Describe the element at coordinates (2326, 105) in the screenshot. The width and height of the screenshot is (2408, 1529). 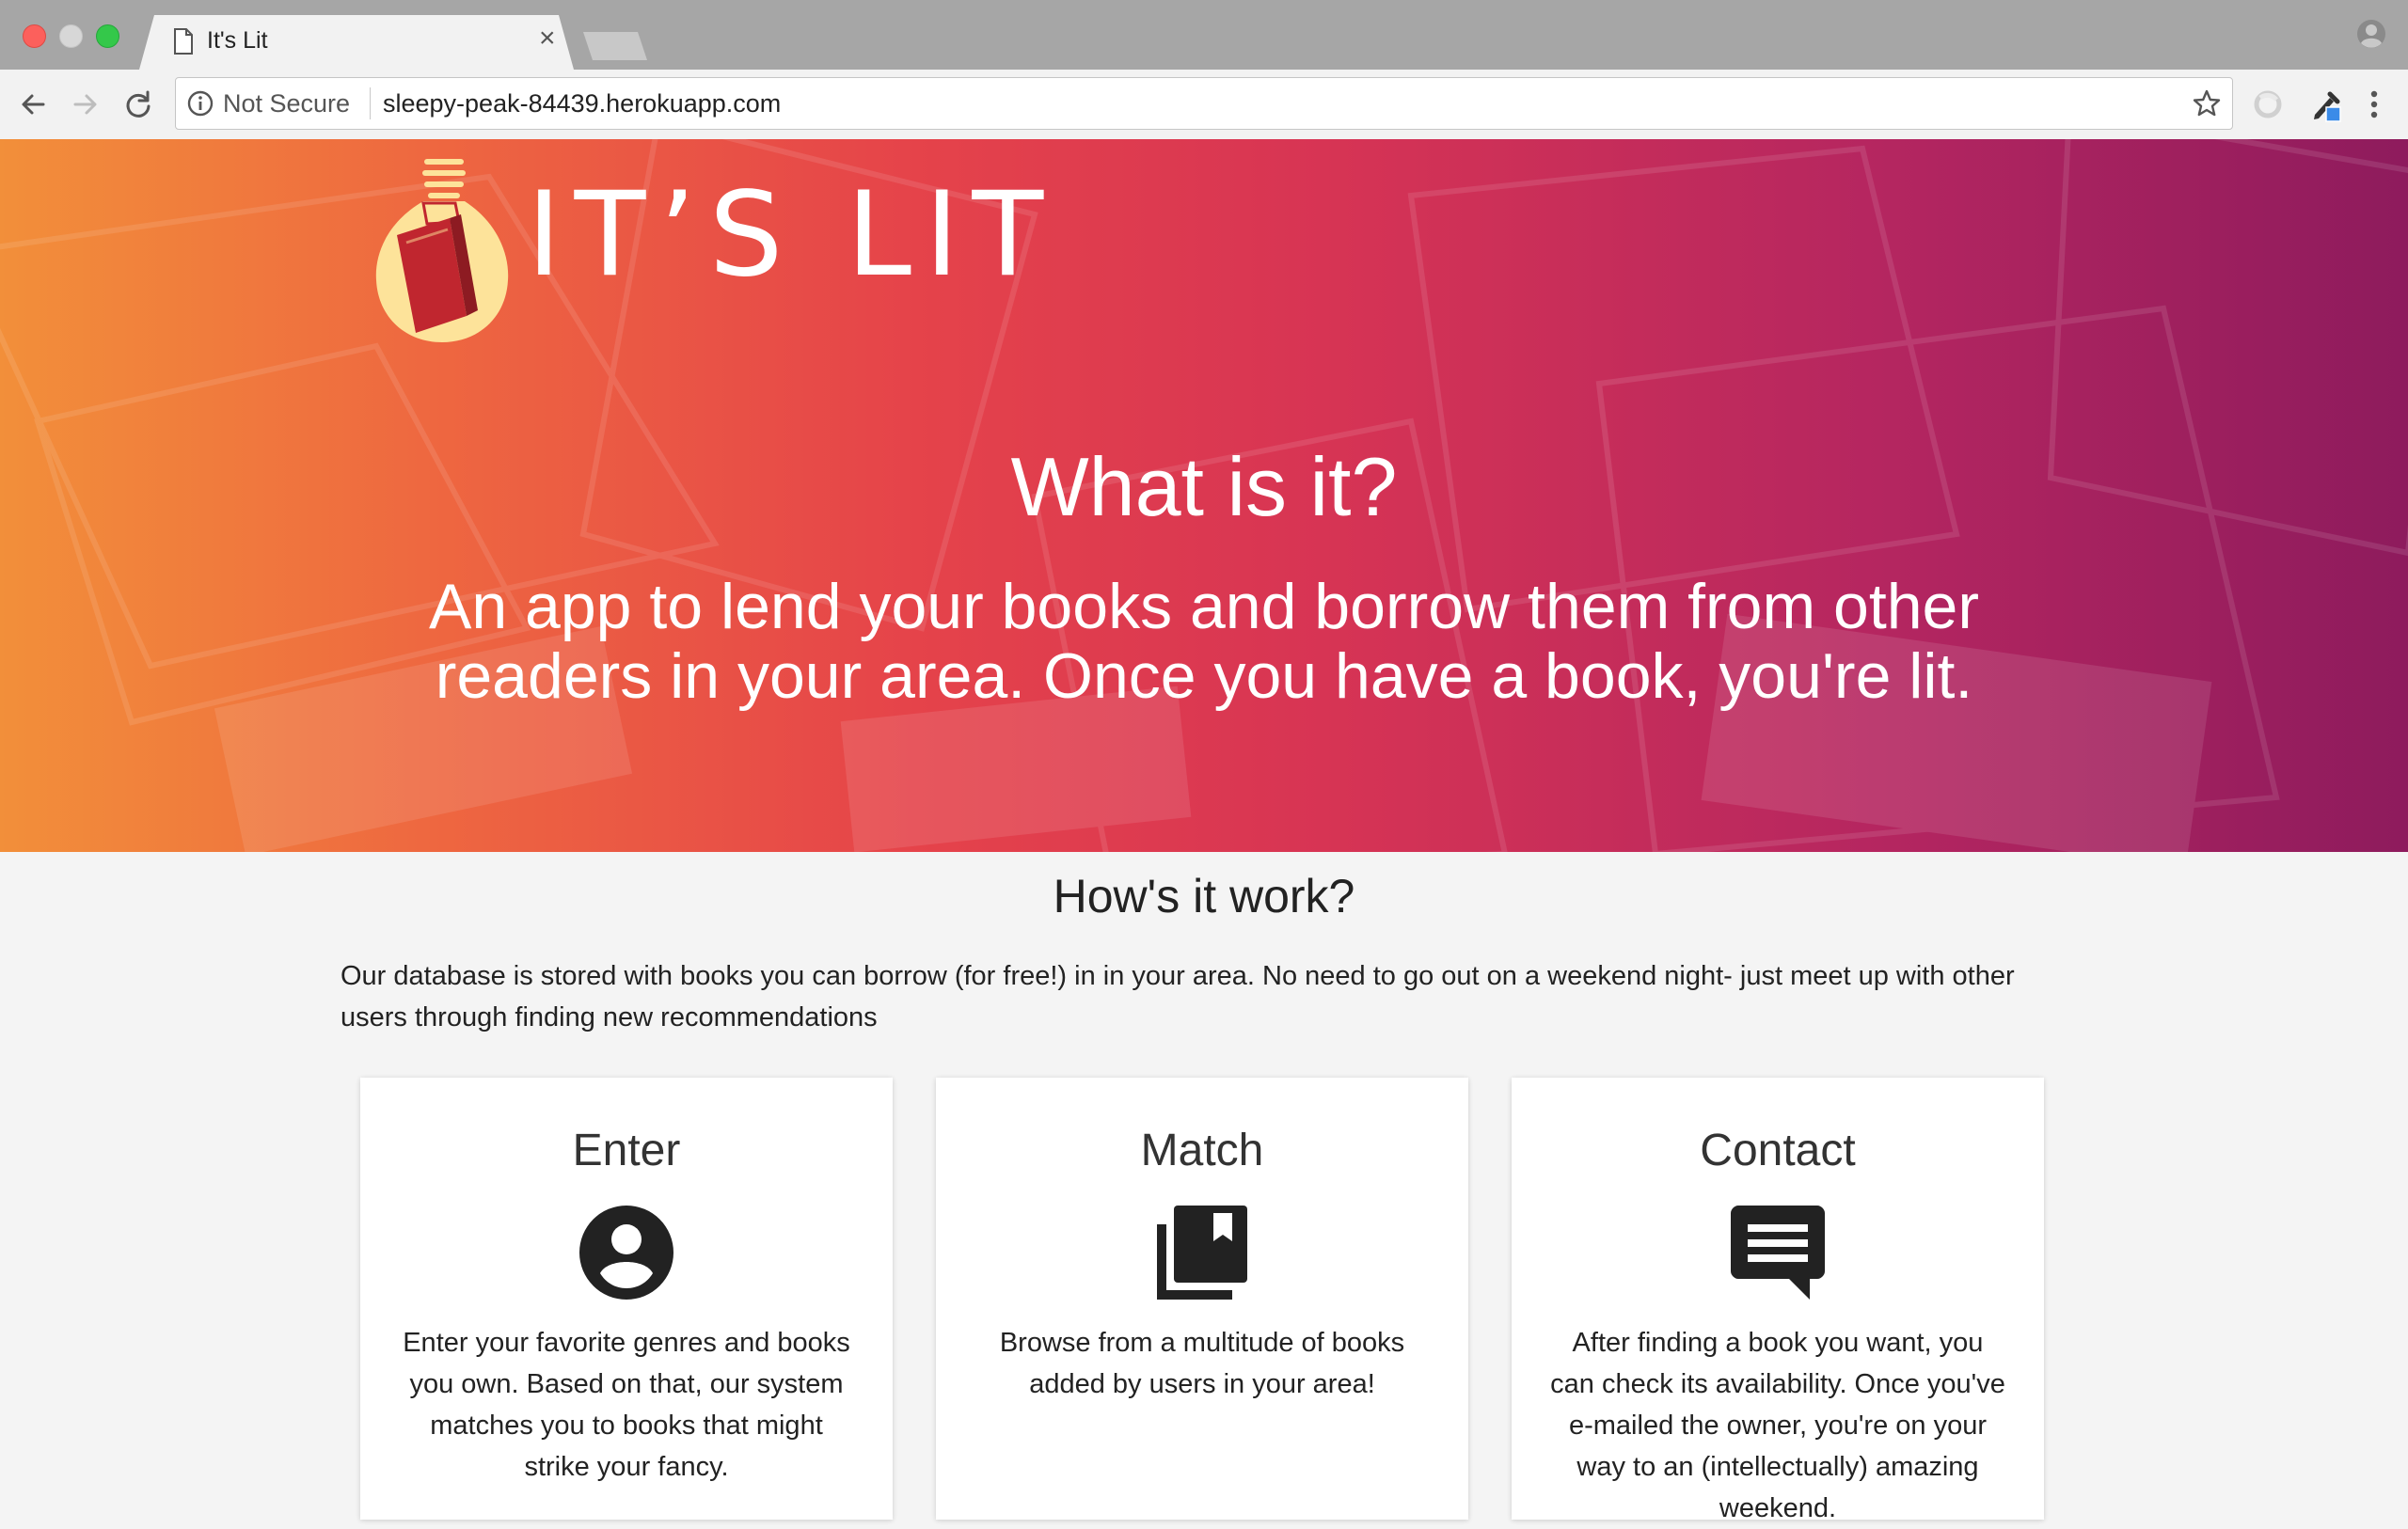
I see `eyedropper-extension-icon` at that location.